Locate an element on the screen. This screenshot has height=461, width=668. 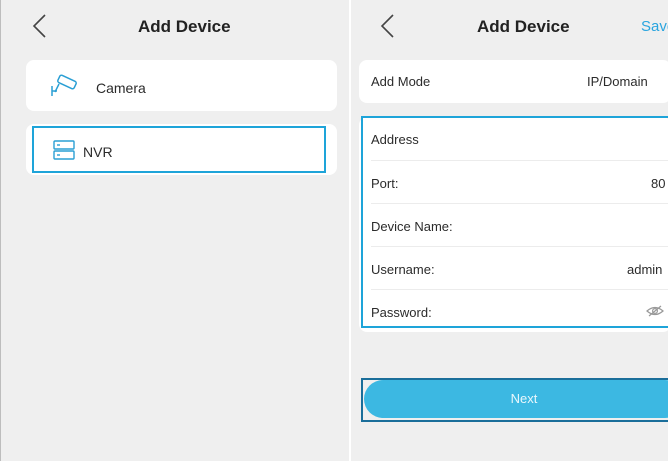
add-mode-value: IP/Domain is located at coordinates (617, 81).